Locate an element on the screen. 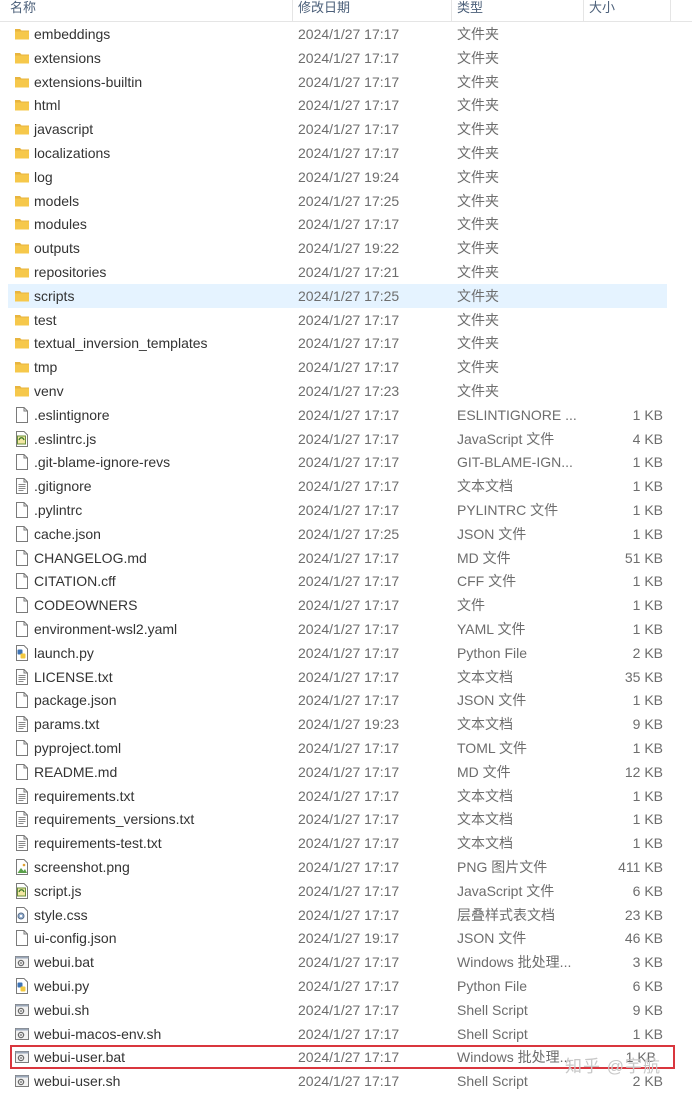 The image size is (692, 1096). file-name: extensions is located at coordinates (67, 57).